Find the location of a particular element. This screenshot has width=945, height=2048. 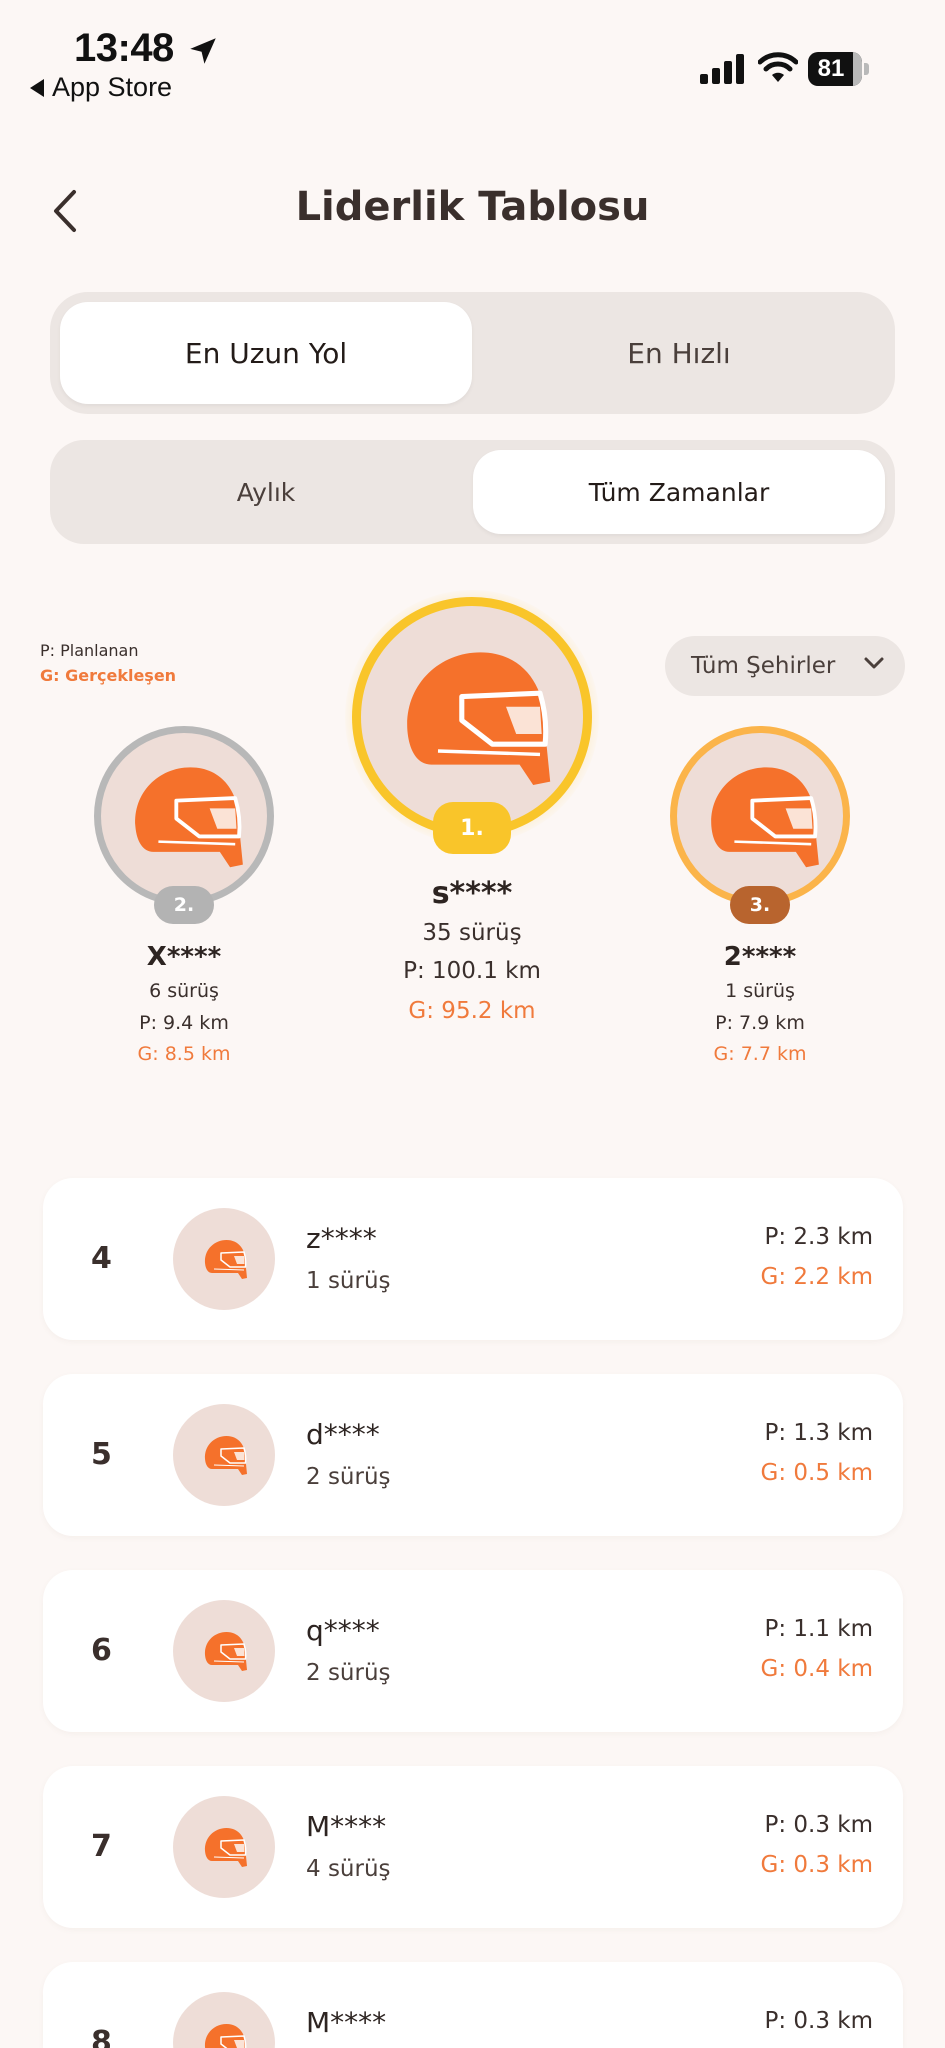

avatar-second is located at coordinates (184, 816).